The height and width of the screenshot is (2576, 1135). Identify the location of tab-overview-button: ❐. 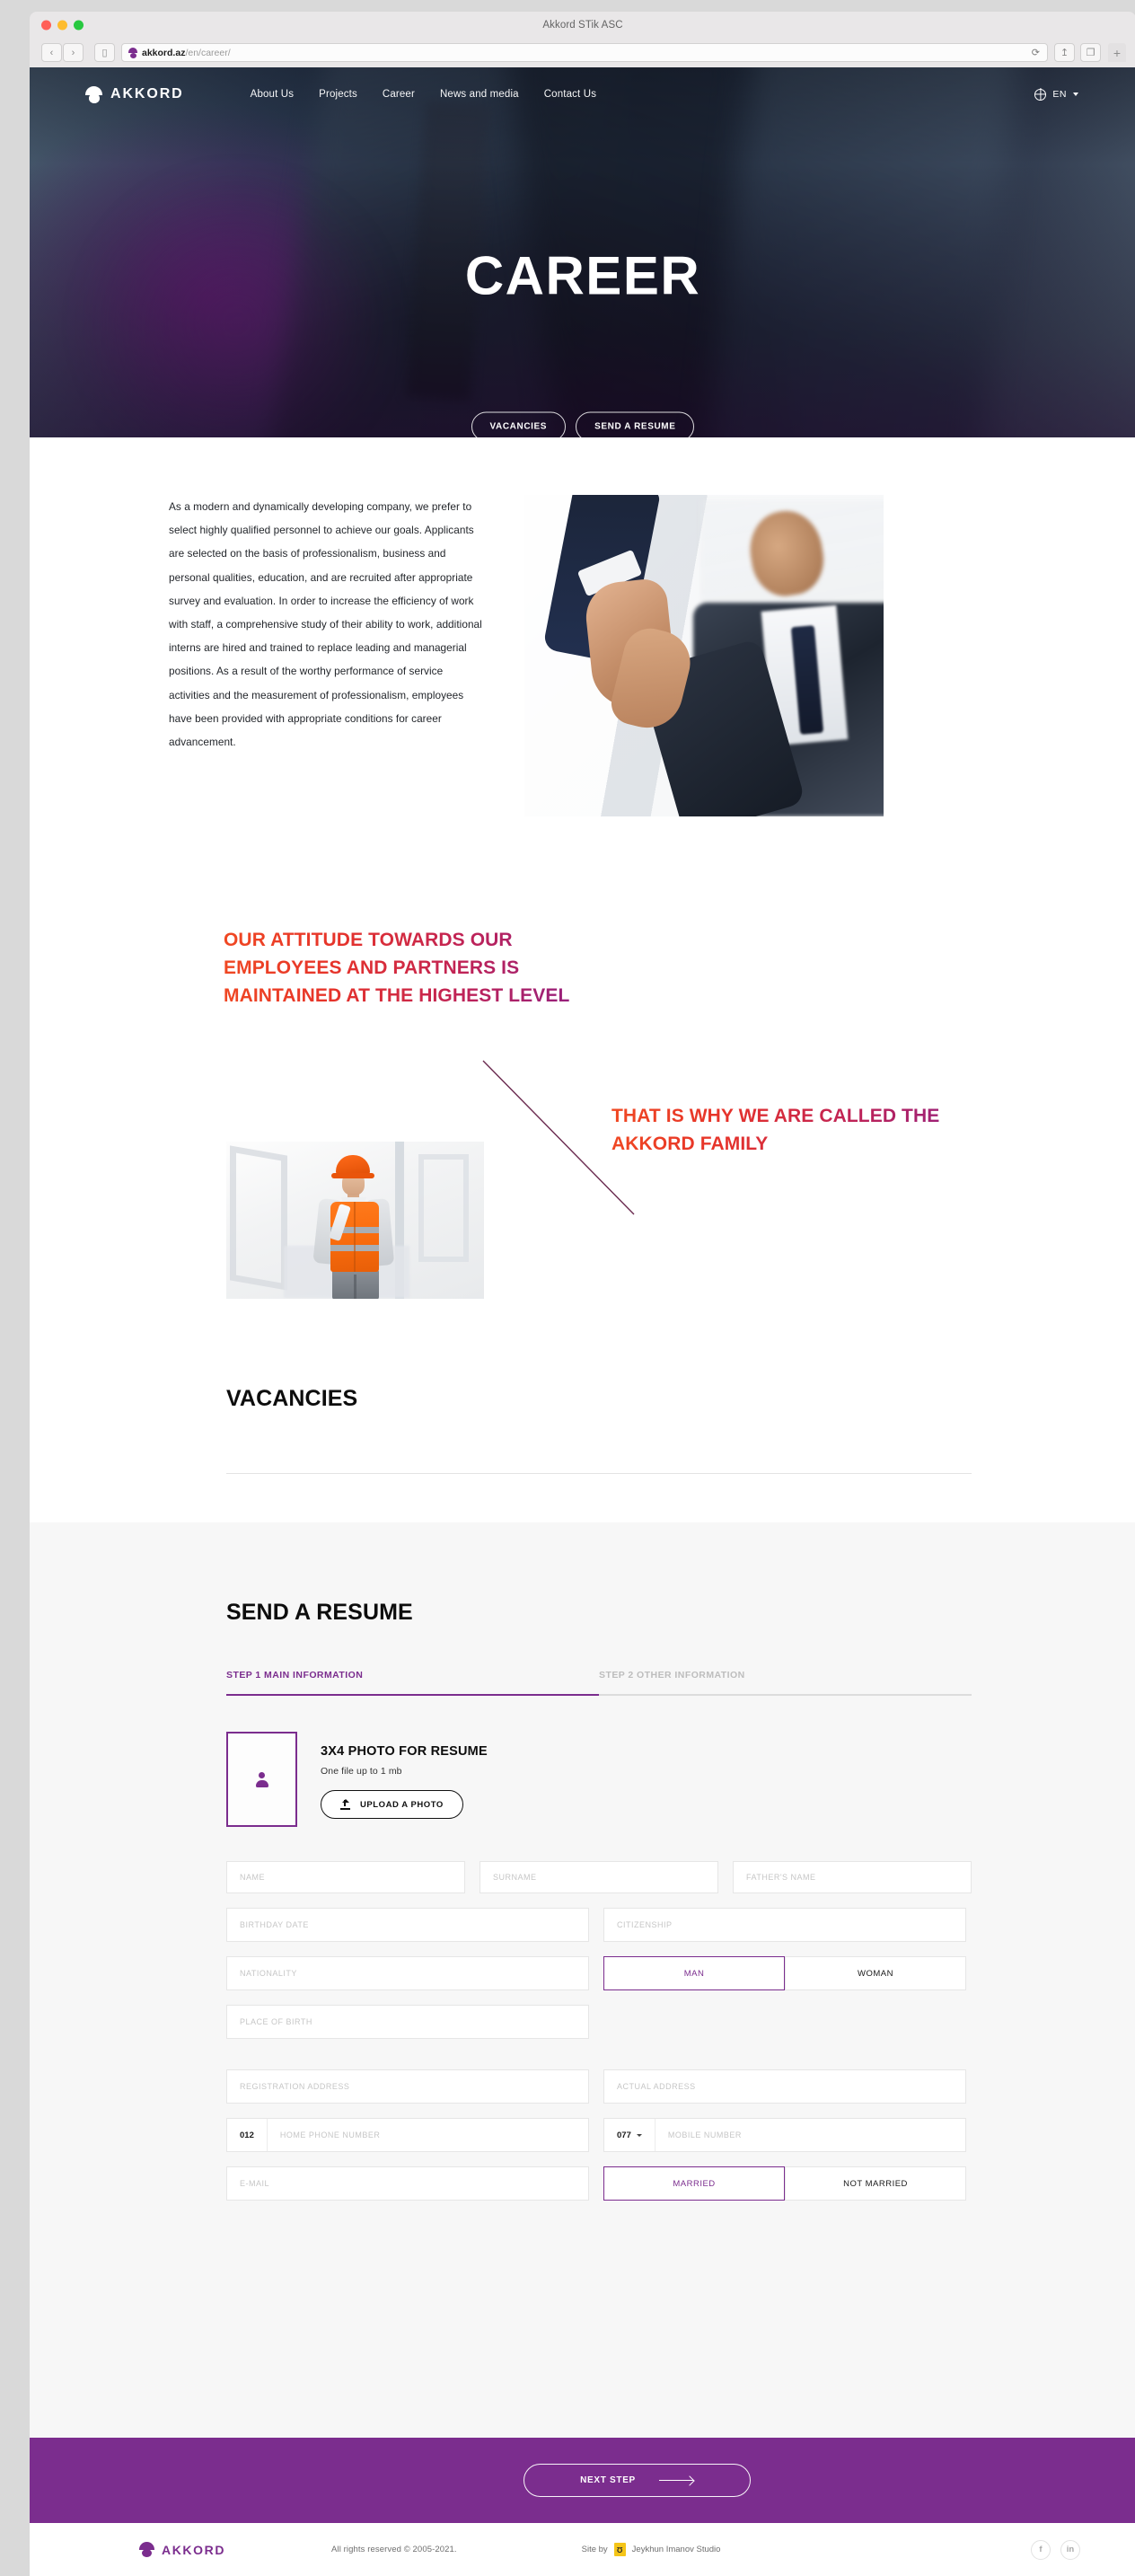
(1090, 52).